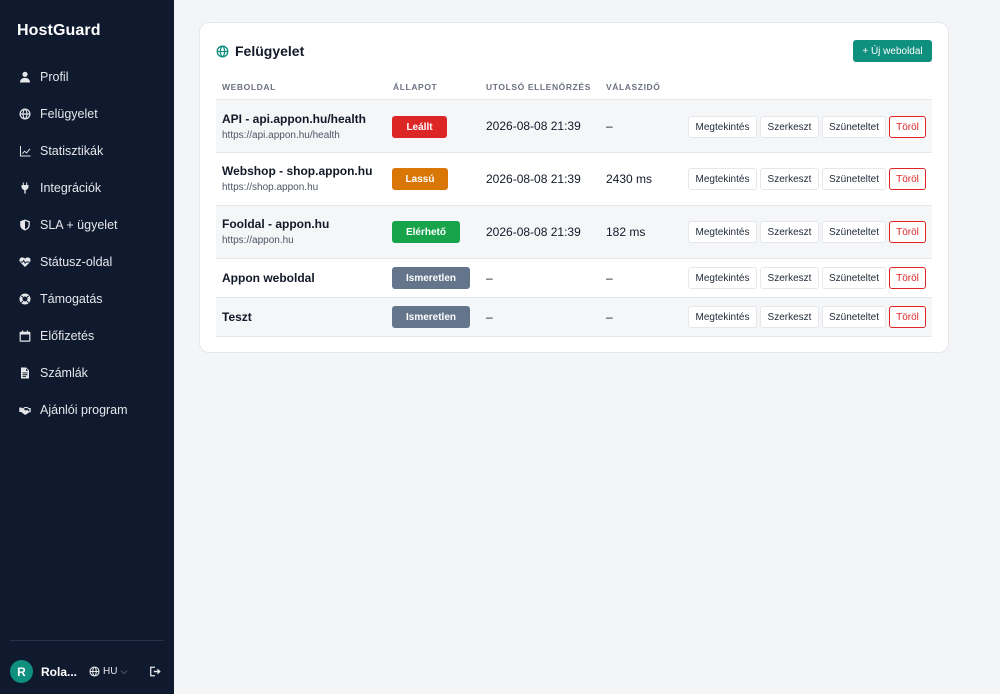 The width and height of the screenshot is (1000, 694). What do you see at coordinates (24, 76) in the screenshot?
I see `user-icon` at bounding box center [24, 76].